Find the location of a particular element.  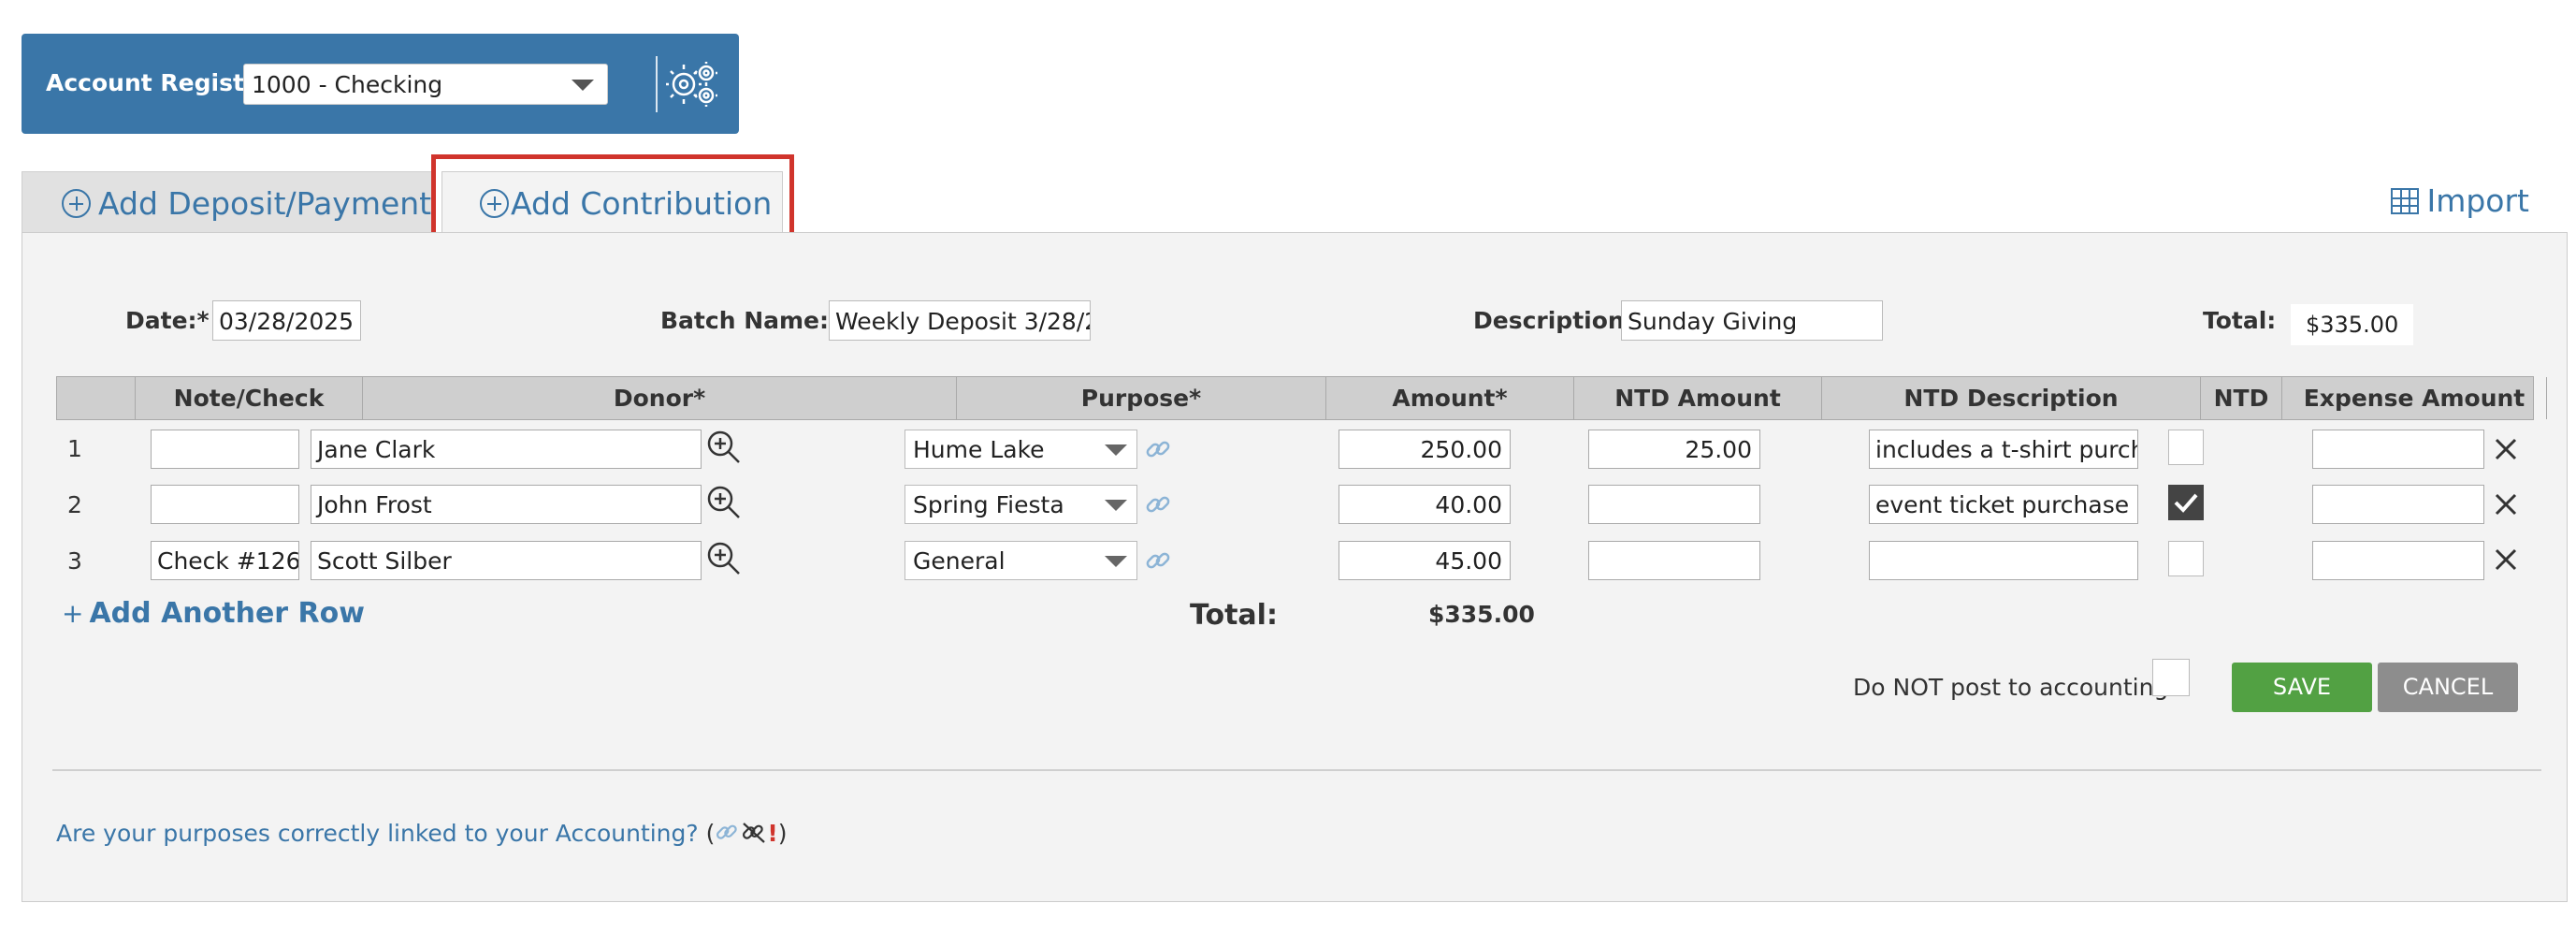

import-link: Import is located at coordinates (2460, 200).